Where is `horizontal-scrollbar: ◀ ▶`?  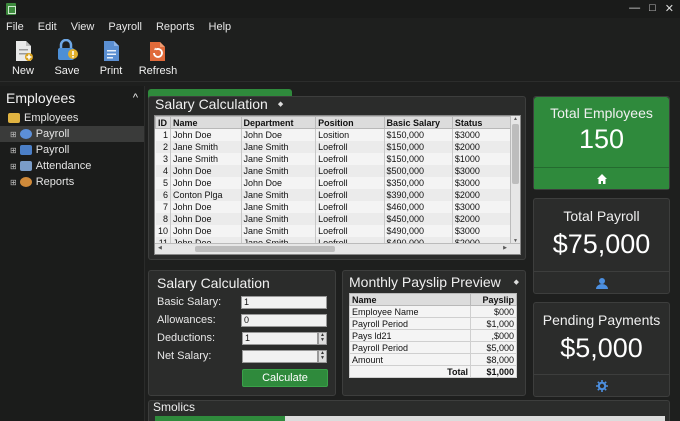
horizontal-scrollbar: ◀ ▶ is located at coordinates (337, 248).